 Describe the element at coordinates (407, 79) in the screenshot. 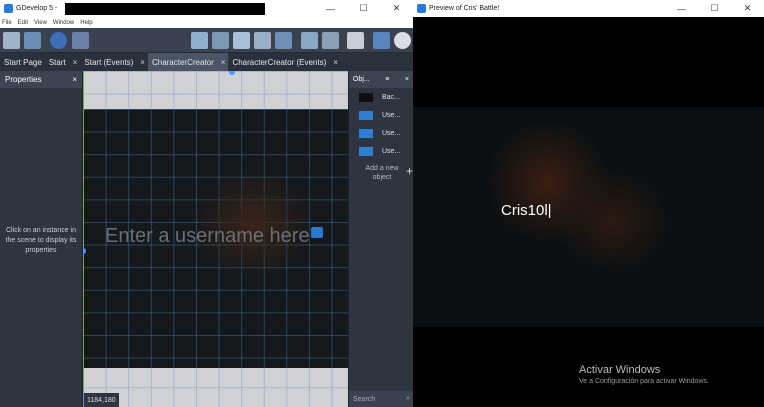

I see `objects-close-icon: ×` at that location.